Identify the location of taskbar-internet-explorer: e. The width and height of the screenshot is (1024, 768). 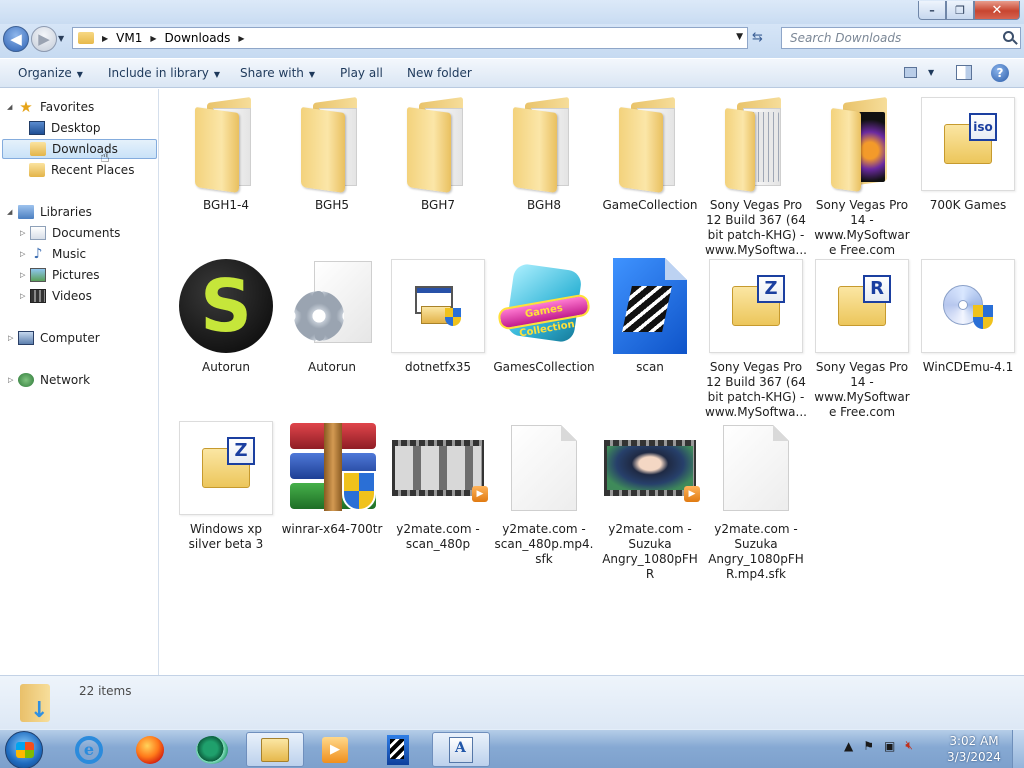
(89, 749).